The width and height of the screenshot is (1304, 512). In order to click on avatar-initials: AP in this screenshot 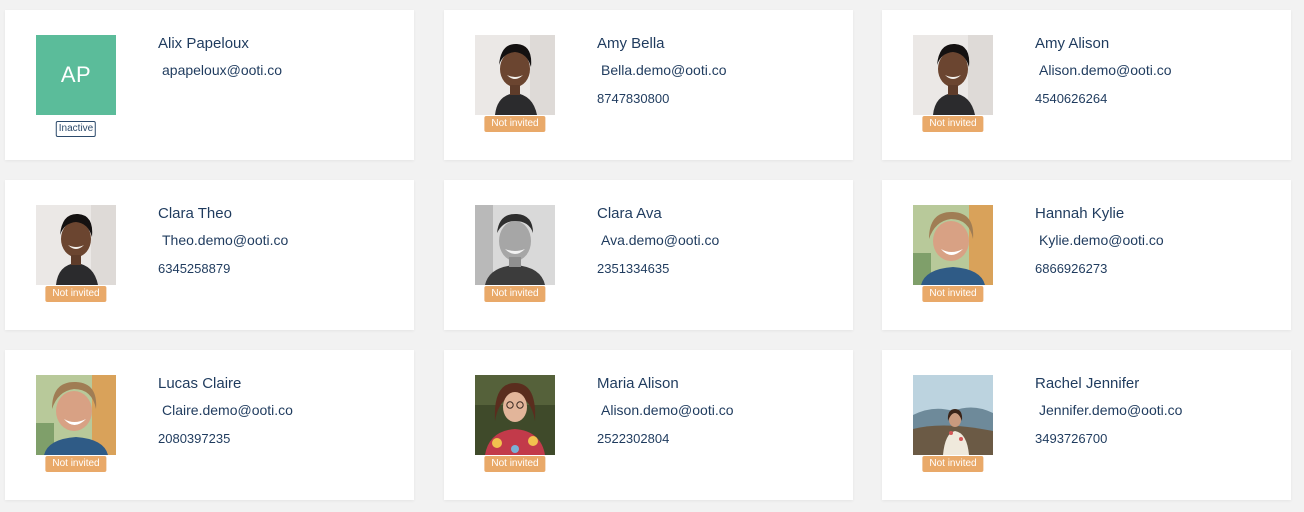, I will do `click(76, 75)`.